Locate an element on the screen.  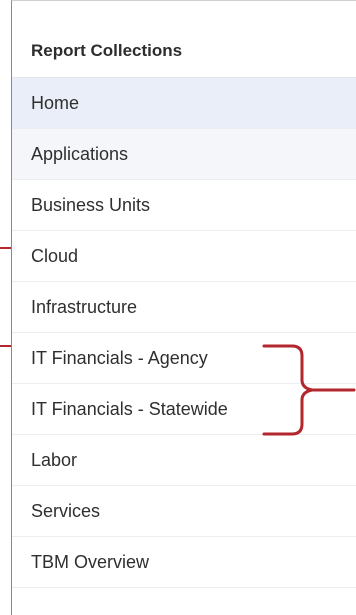
annotation-curly-brace is located at coordinates (309, 390).